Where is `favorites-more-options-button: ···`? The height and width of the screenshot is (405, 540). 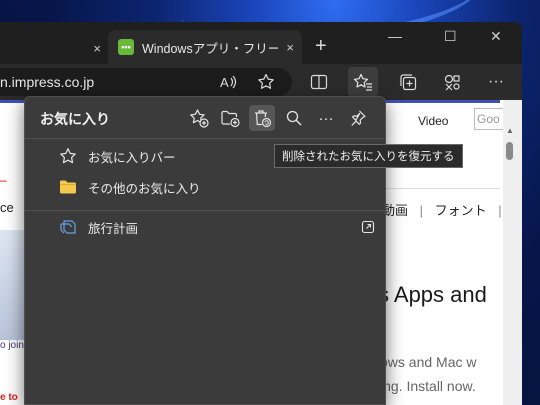
favorites-more-options-button: ··· is located at coordinates (326, 118).